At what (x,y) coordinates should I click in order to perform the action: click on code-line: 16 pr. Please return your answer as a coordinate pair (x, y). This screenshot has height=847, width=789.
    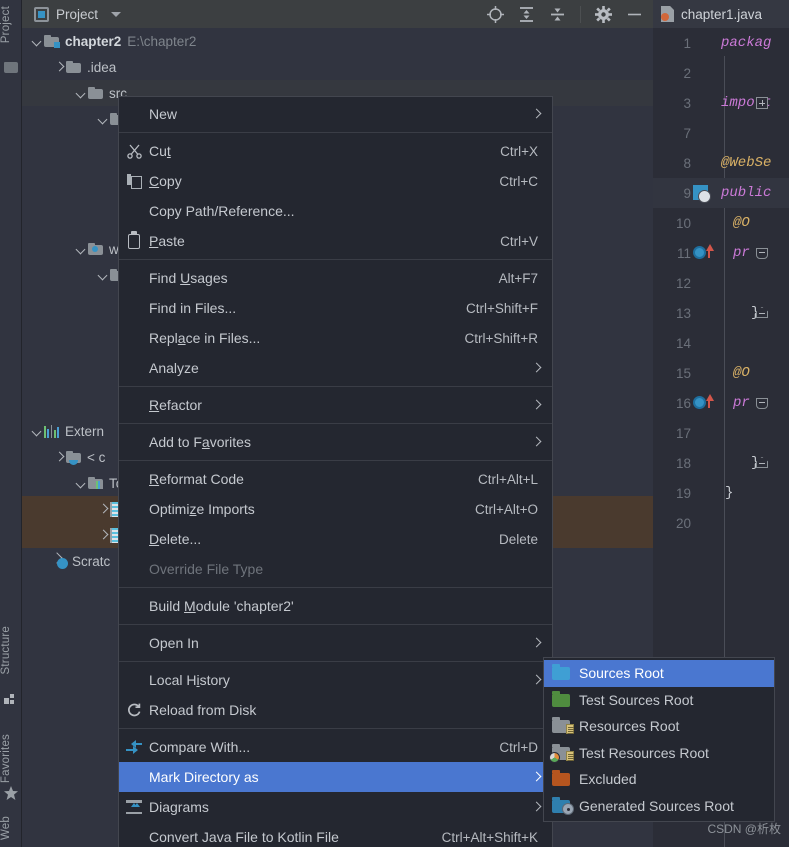
    Looking at the image, I should click on (721, 403).